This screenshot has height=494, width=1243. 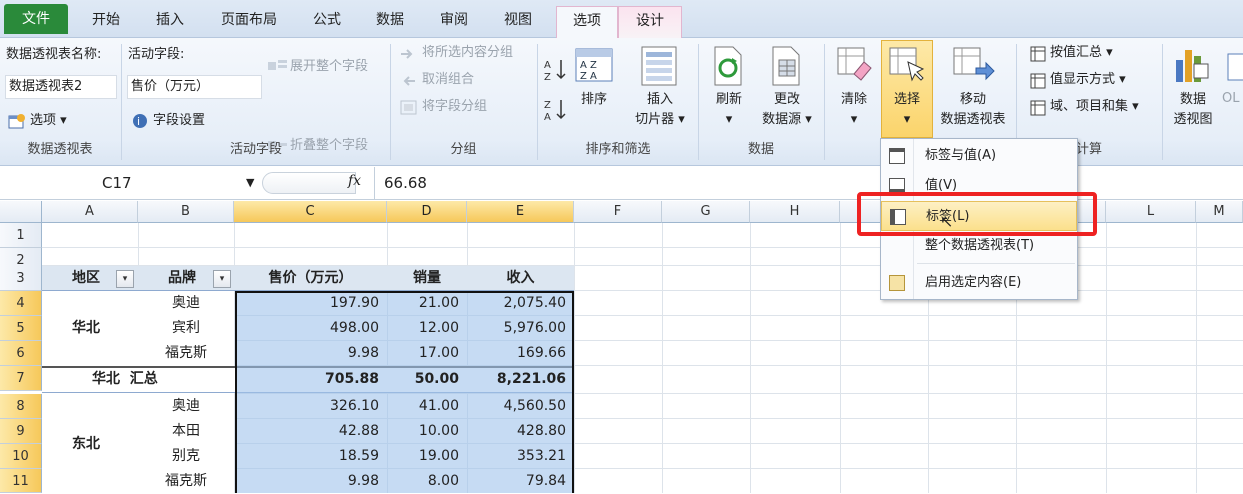 I want to click on brand-cell: 宾利, so click(x=186, y=328).